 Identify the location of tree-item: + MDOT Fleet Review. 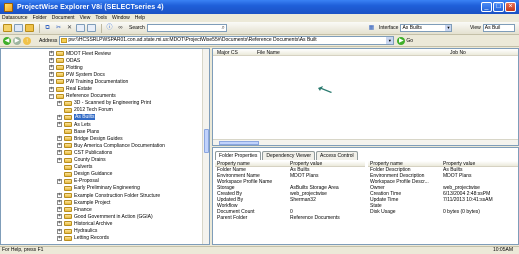
(80, 53).